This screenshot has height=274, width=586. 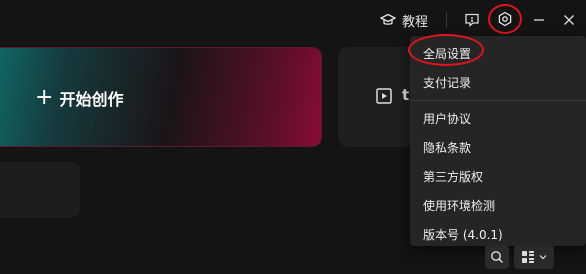 I want to click on feedback-icon, so click(x=472, y=20).